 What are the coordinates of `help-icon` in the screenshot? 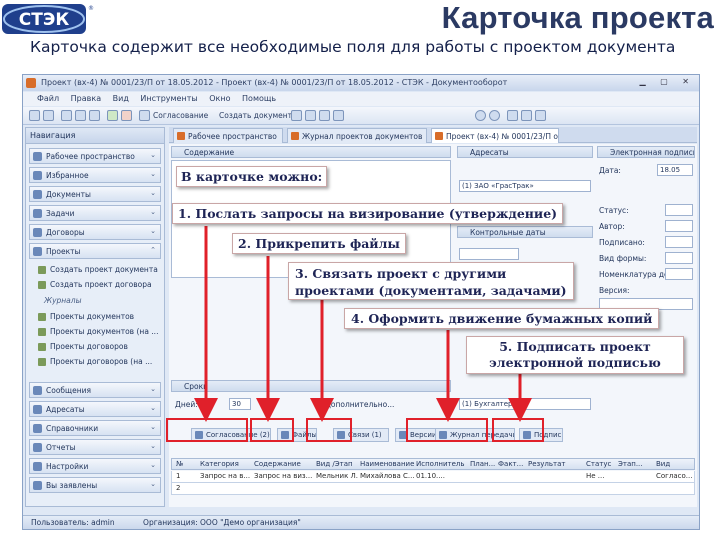 It's located at (494, 115).